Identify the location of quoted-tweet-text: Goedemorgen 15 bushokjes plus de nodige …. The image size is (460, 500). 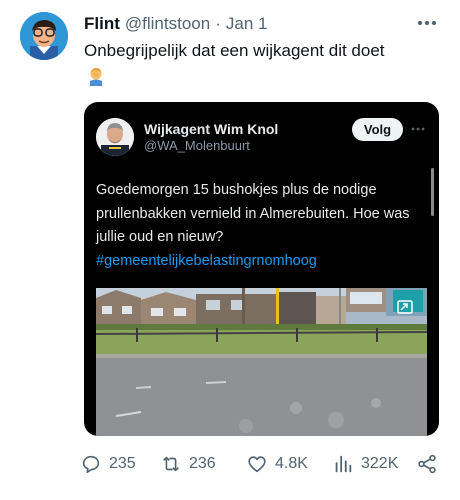
(263, 226).